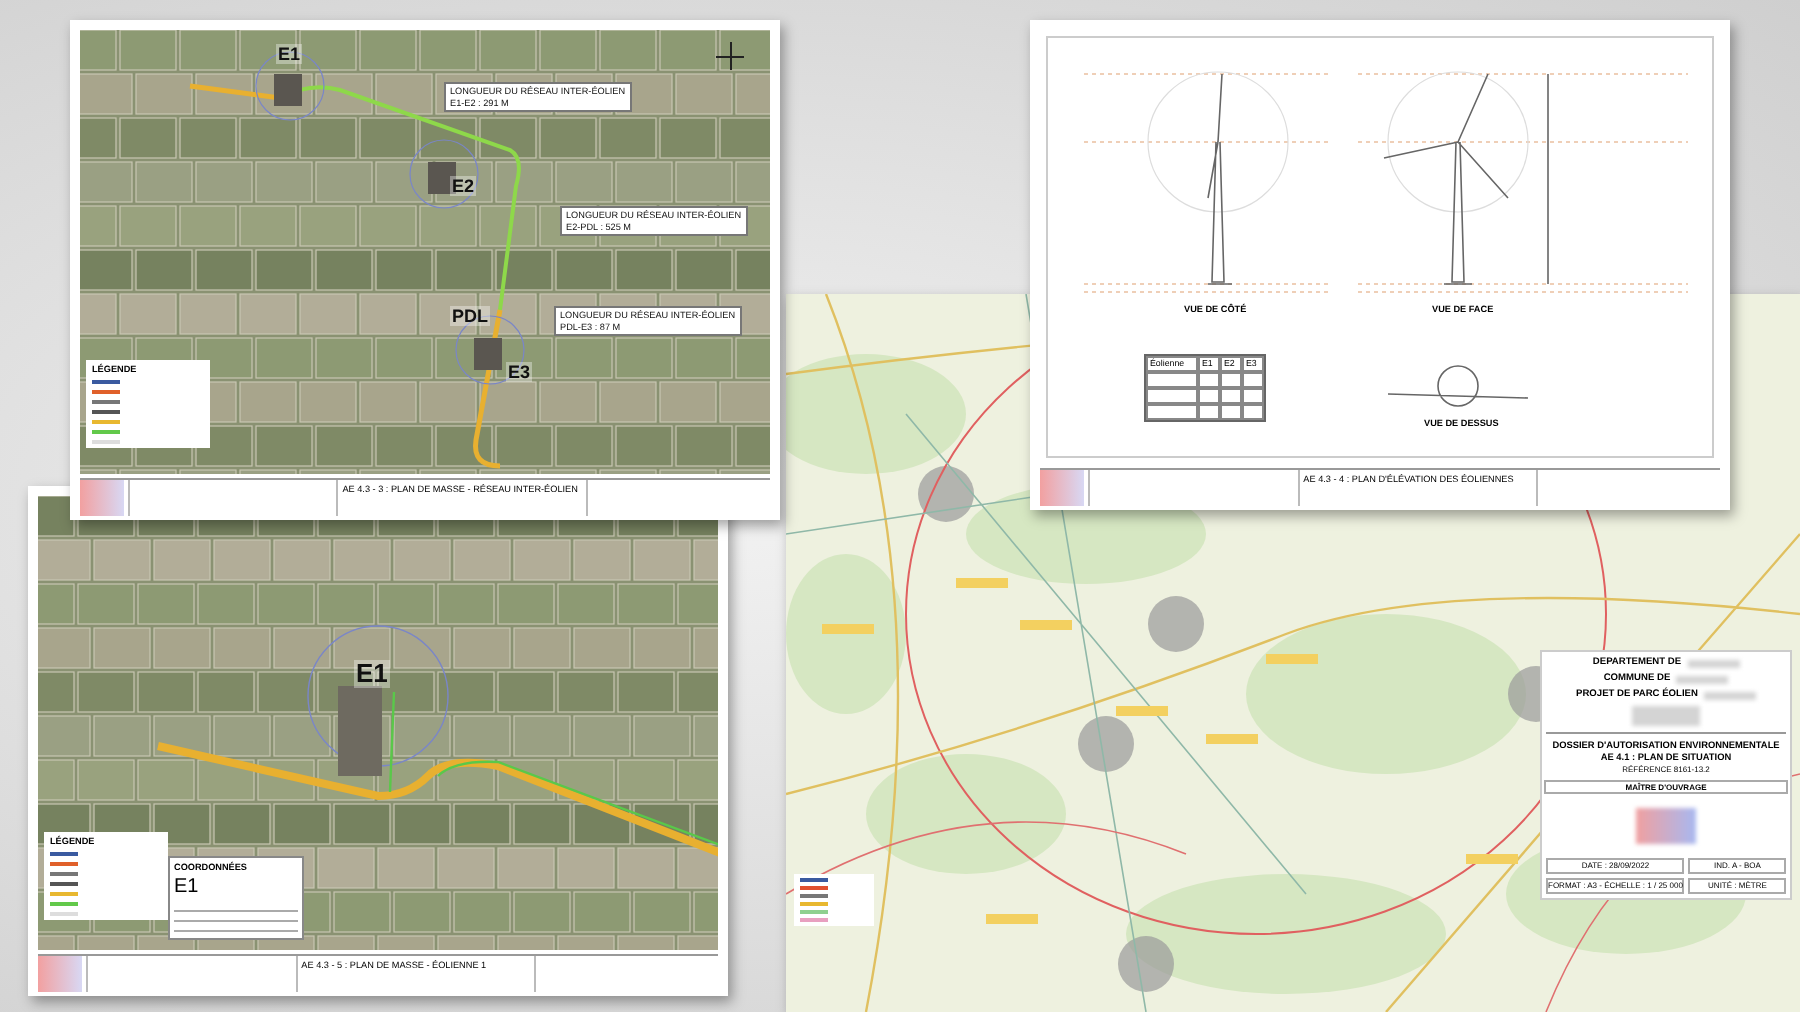  Describe the element at coordinates (519, 372) in the screenshot. I see `turbine-label: E3` at that location.